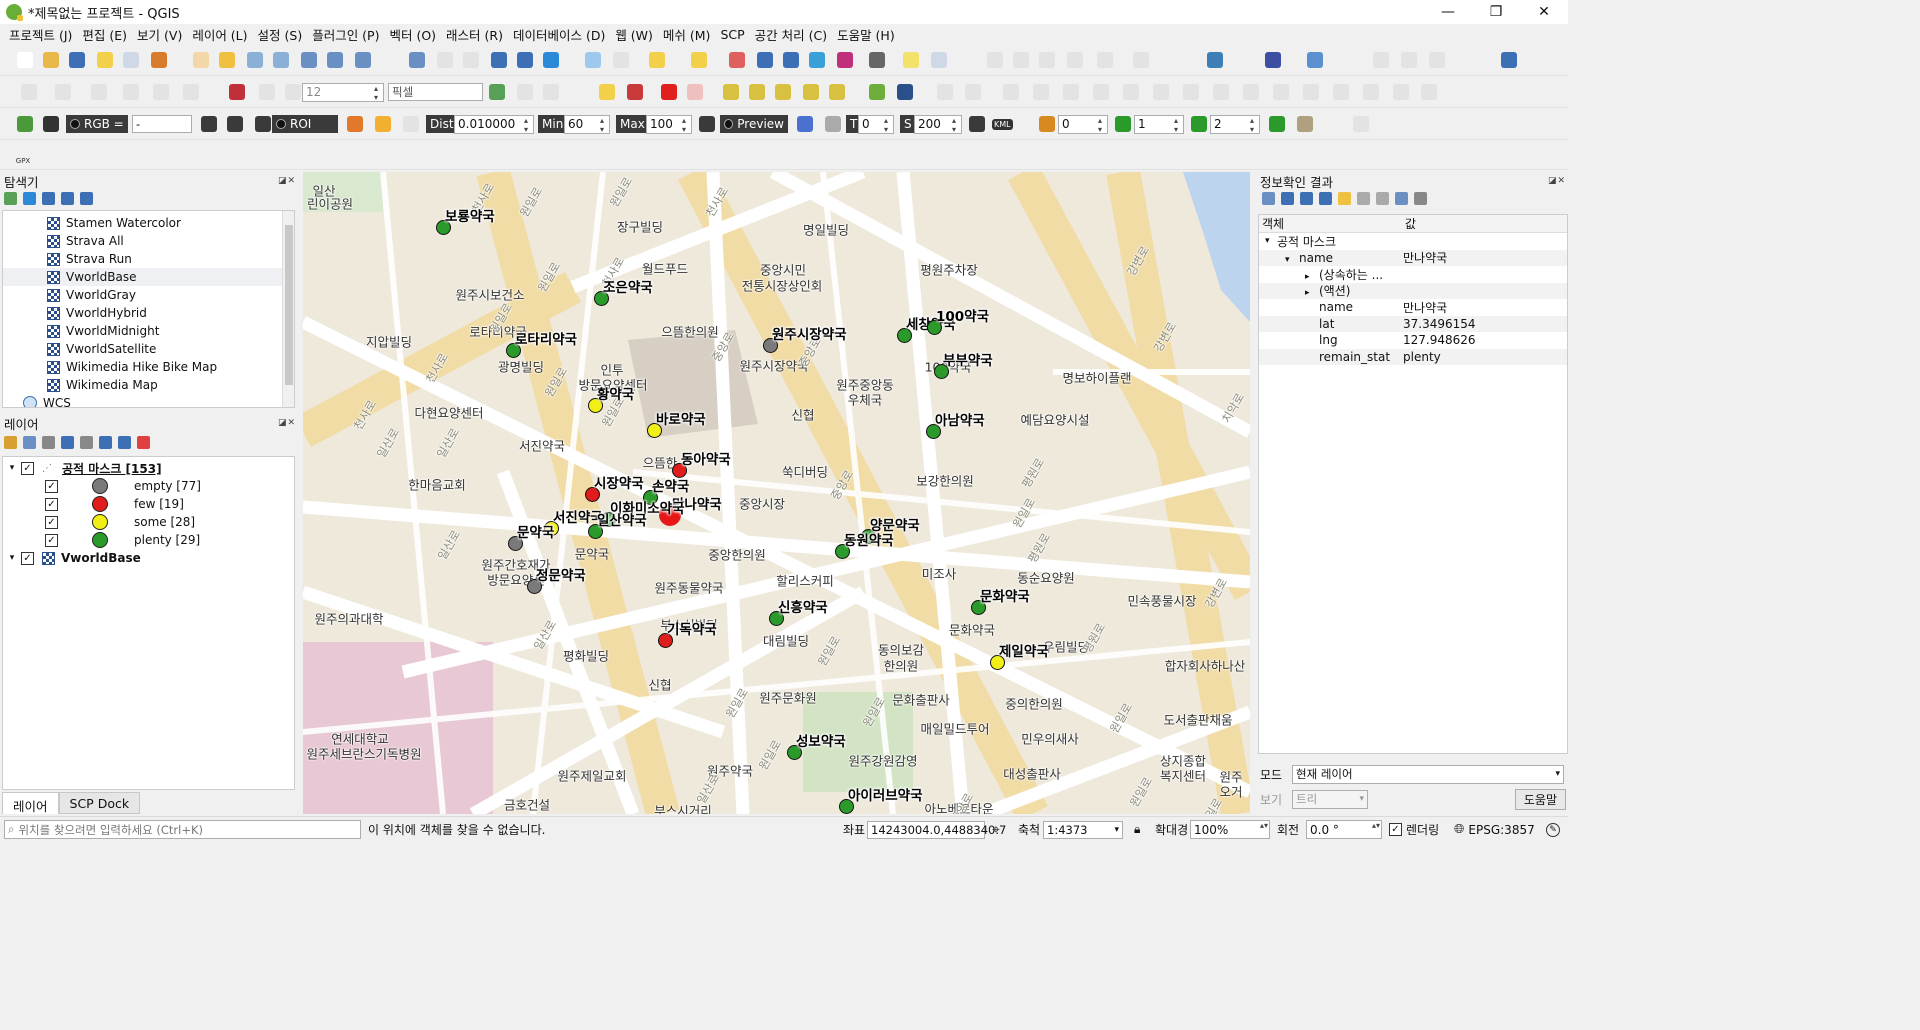 Image resolution: width=1920 pixels, height=1030 pixels. Describe the element at coordinates (1041, 92) in the screenshot. I see `move-feature-icon` at that location.